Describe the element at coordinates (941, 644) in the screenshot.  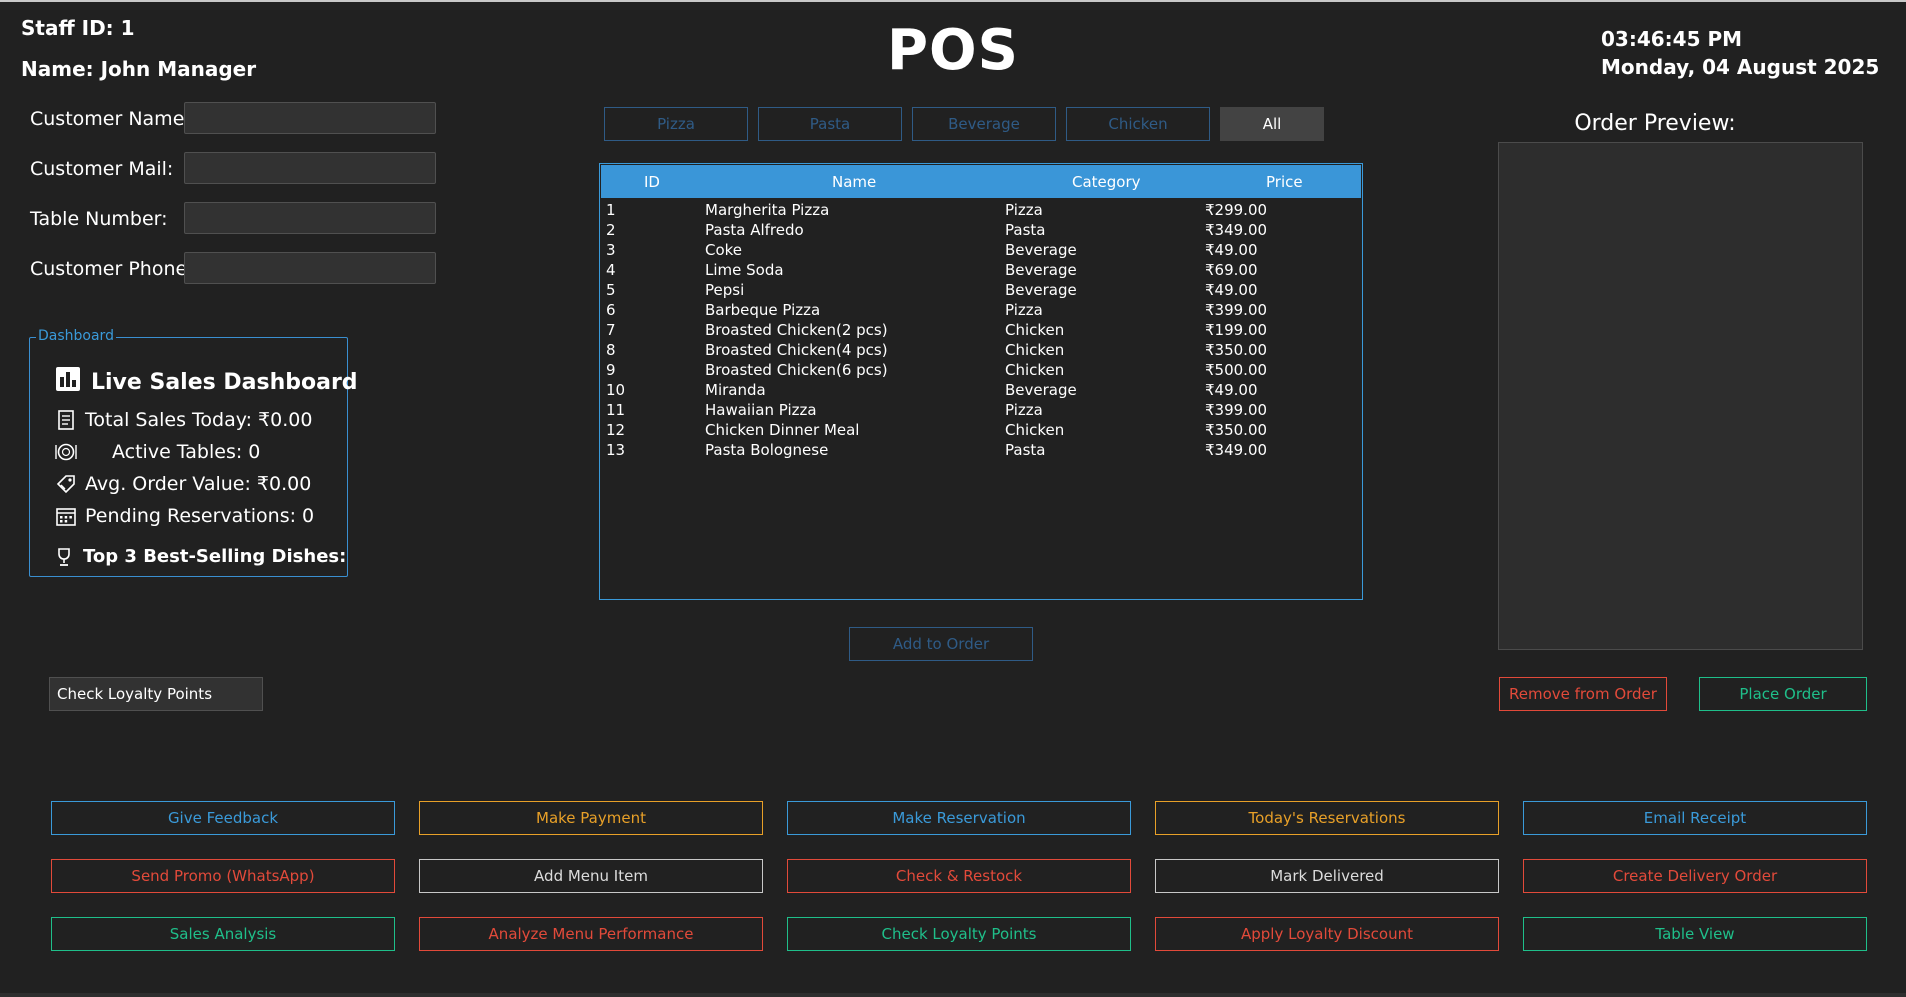
I see `add-to-order-button: Add to Order` at that location.